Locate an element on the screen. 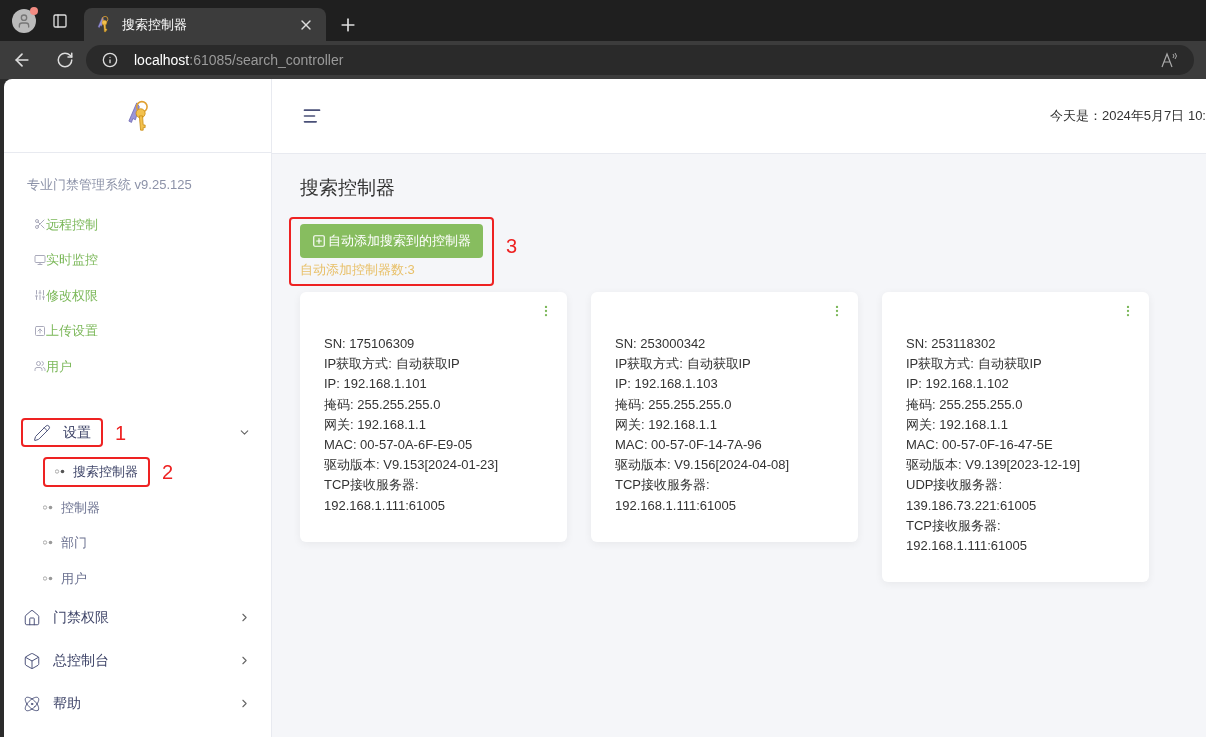 The width and height of the screenshot is (1206, 737). date-text: 今天是：2024年5月7日 10: is located at coordinates (1127, 116).